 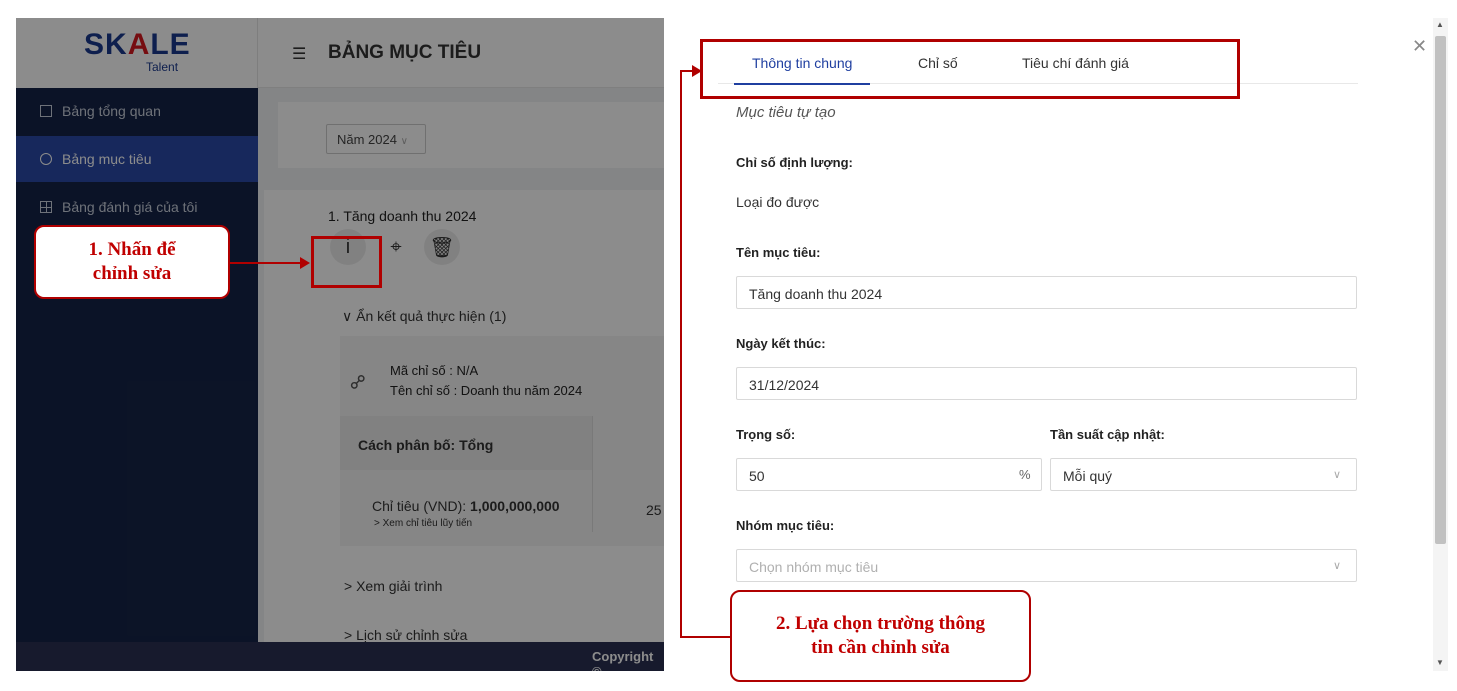 I want to click on end-date-label: Ngày kết thúc:, so click(x=781, y=343).